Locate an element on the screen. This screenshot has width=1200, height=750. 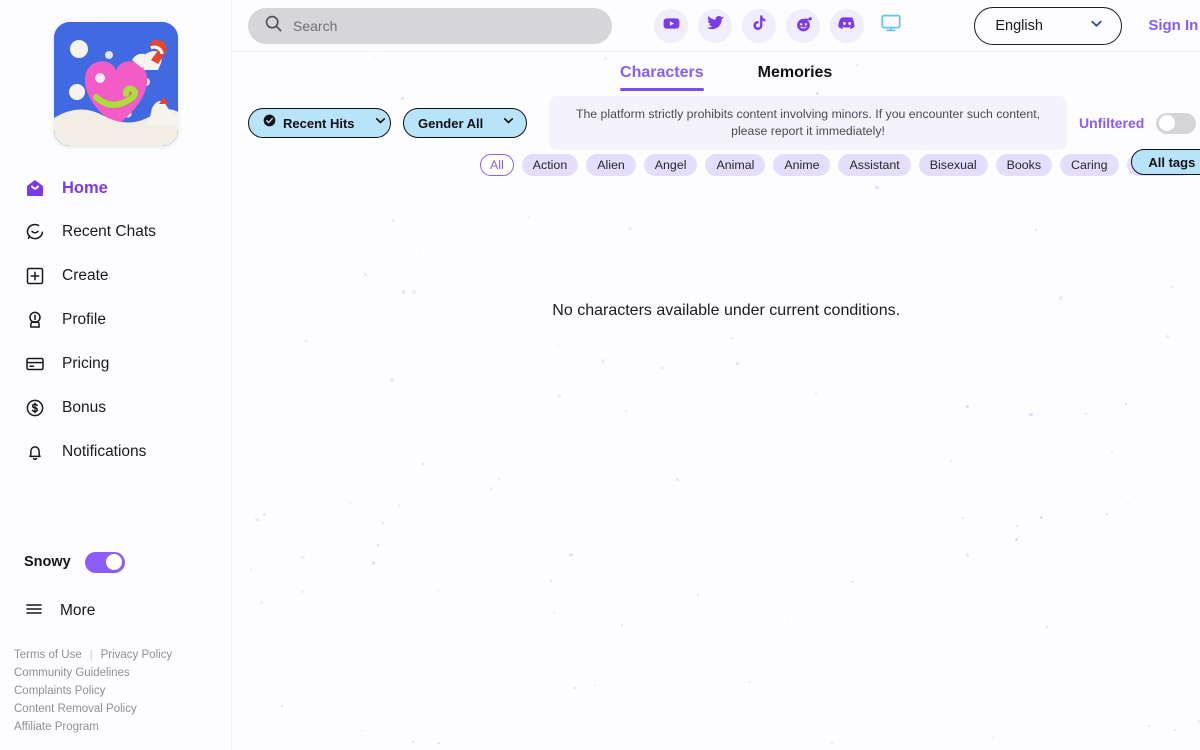
top-bar: Search English Sign In is located at coordinates (716, 26).